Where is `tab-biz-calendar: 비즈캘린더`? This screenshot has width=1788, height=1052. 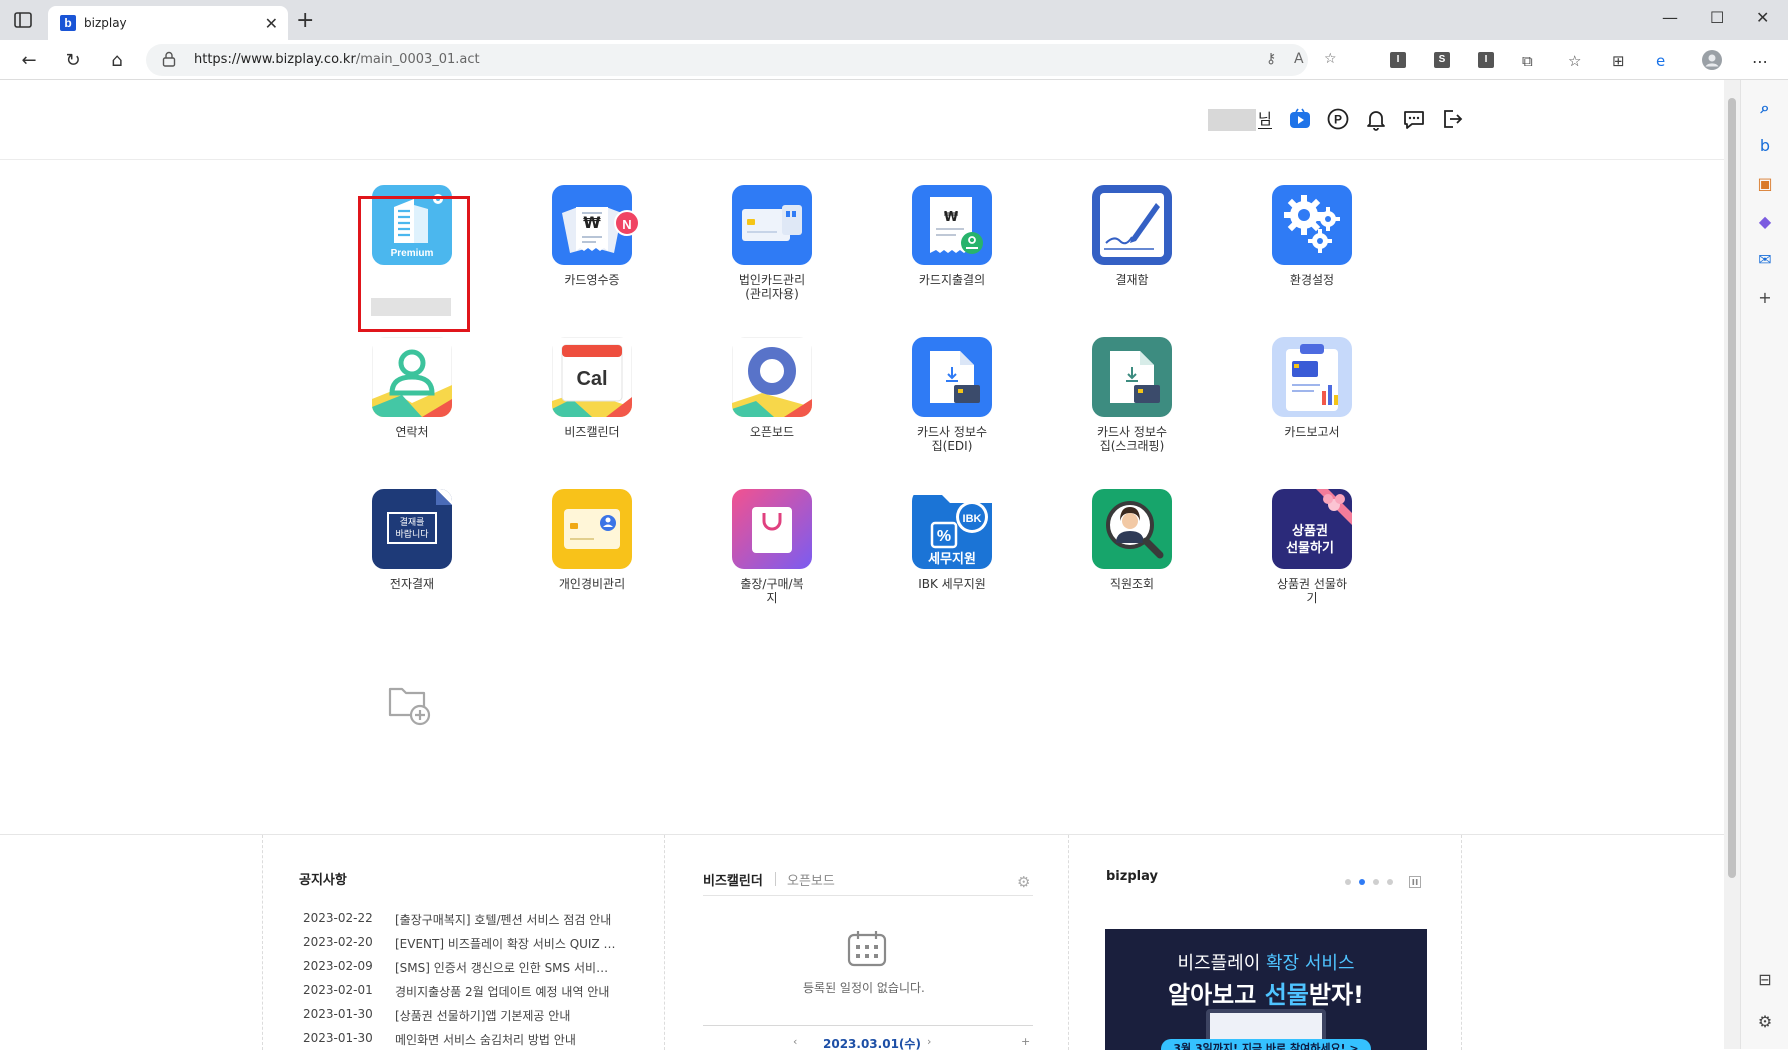 tab-biz-calendar: 비즈캘린더 is located at coordinates (733, 879).